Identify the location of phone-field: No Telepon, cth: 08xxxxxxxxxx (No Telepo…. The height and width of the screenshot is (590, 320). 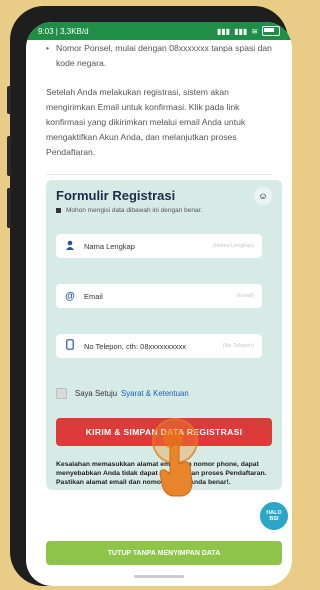
(159, 346).